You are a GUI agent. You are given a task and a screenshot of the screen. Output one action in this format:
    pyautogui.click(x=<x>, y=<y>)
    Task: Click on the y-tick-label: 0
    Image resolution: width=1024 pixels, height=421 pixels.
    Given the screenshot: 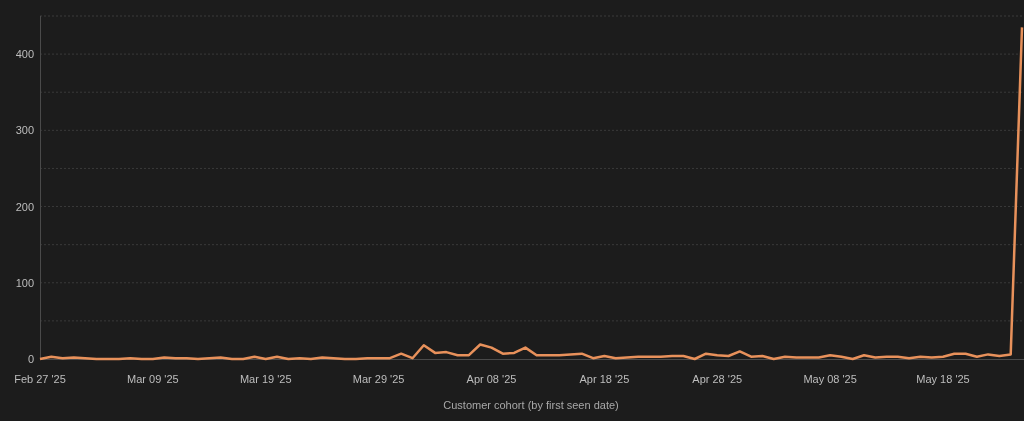 What is the action you would take?
    pyautogui.click(x=30, y=359)
    